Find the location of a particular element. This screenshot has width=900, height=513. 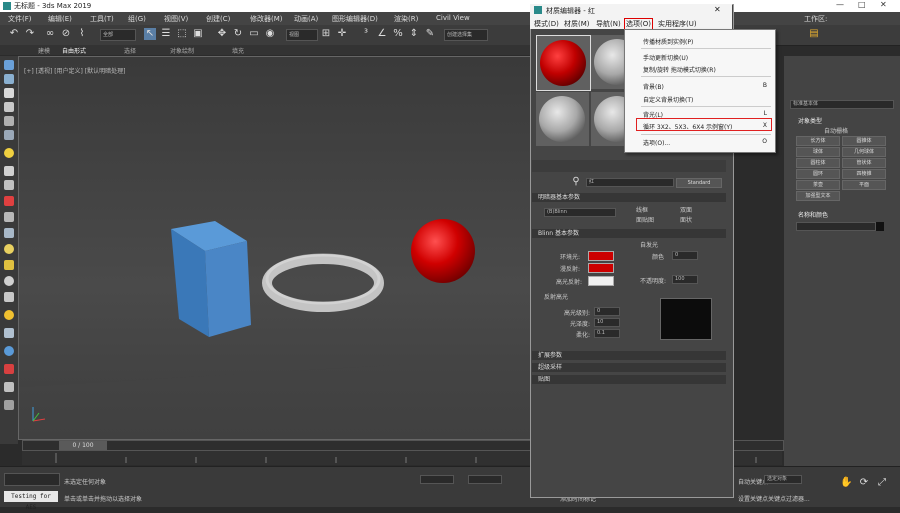

menu-material: 材质(M) is located at coordinates (577, 24).